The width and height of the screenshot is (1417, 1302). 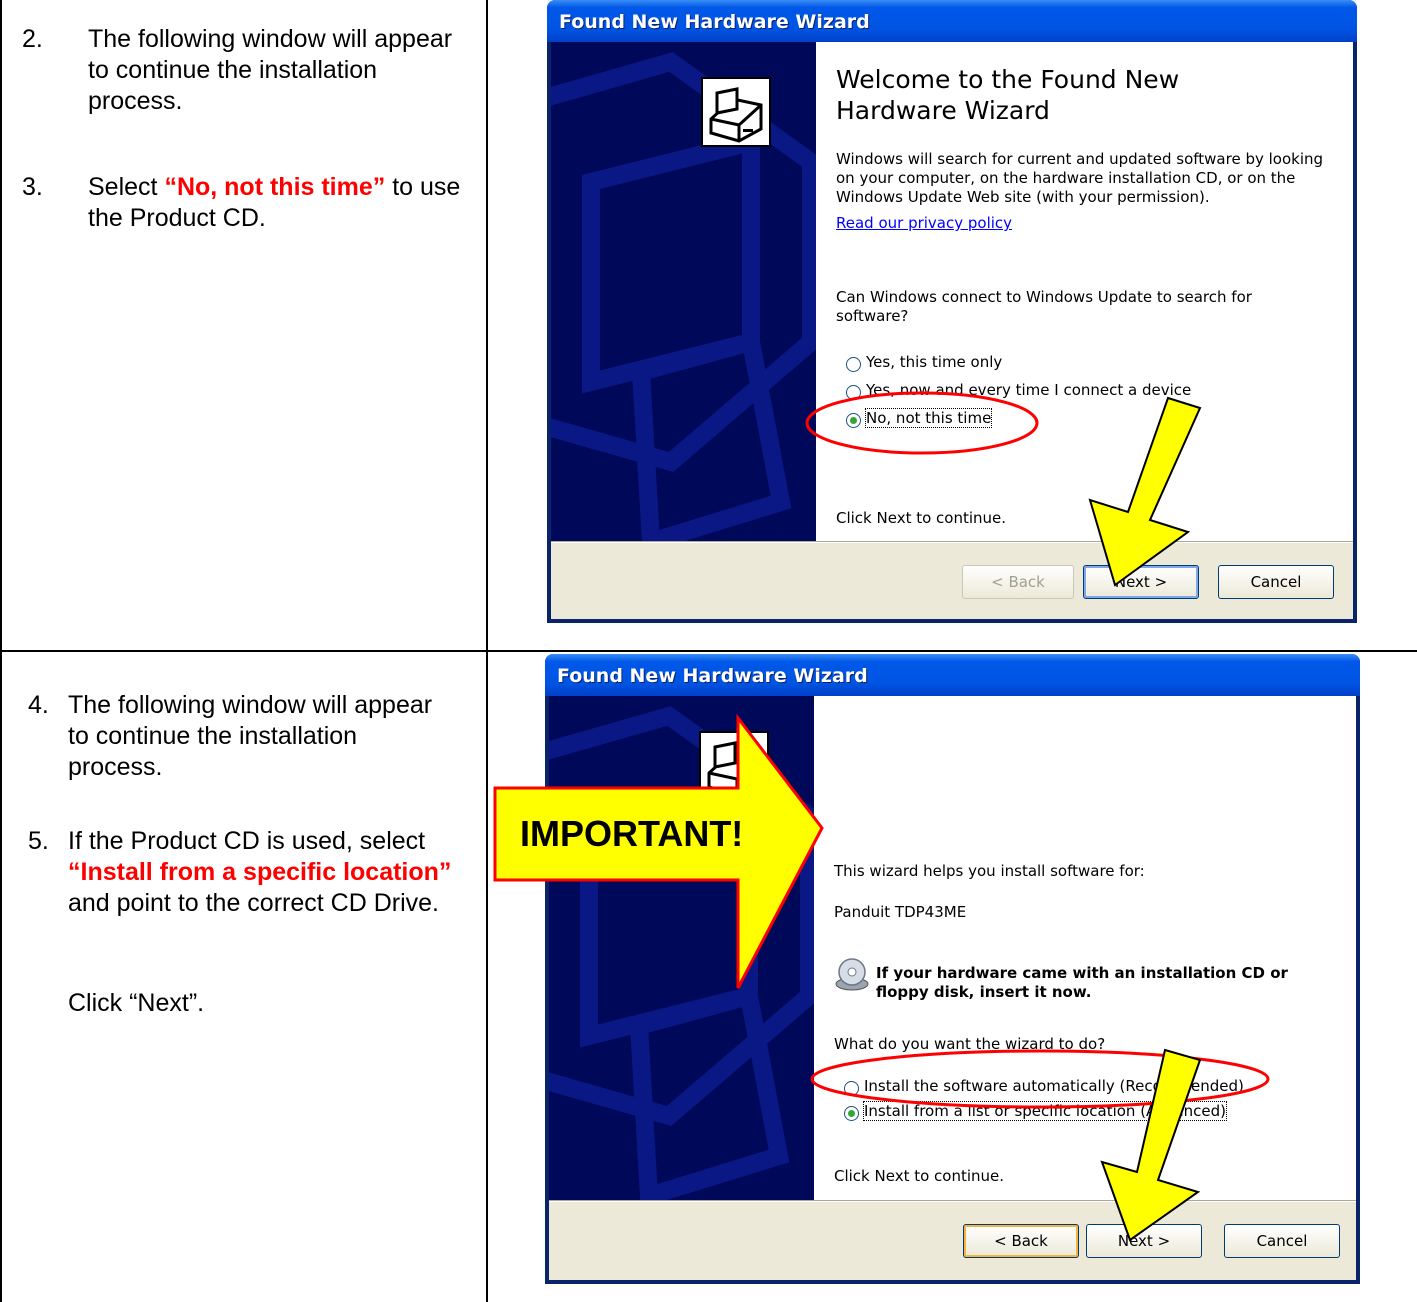 I want to click on option-label: Yes, this time only, so click(x=934, y=362).